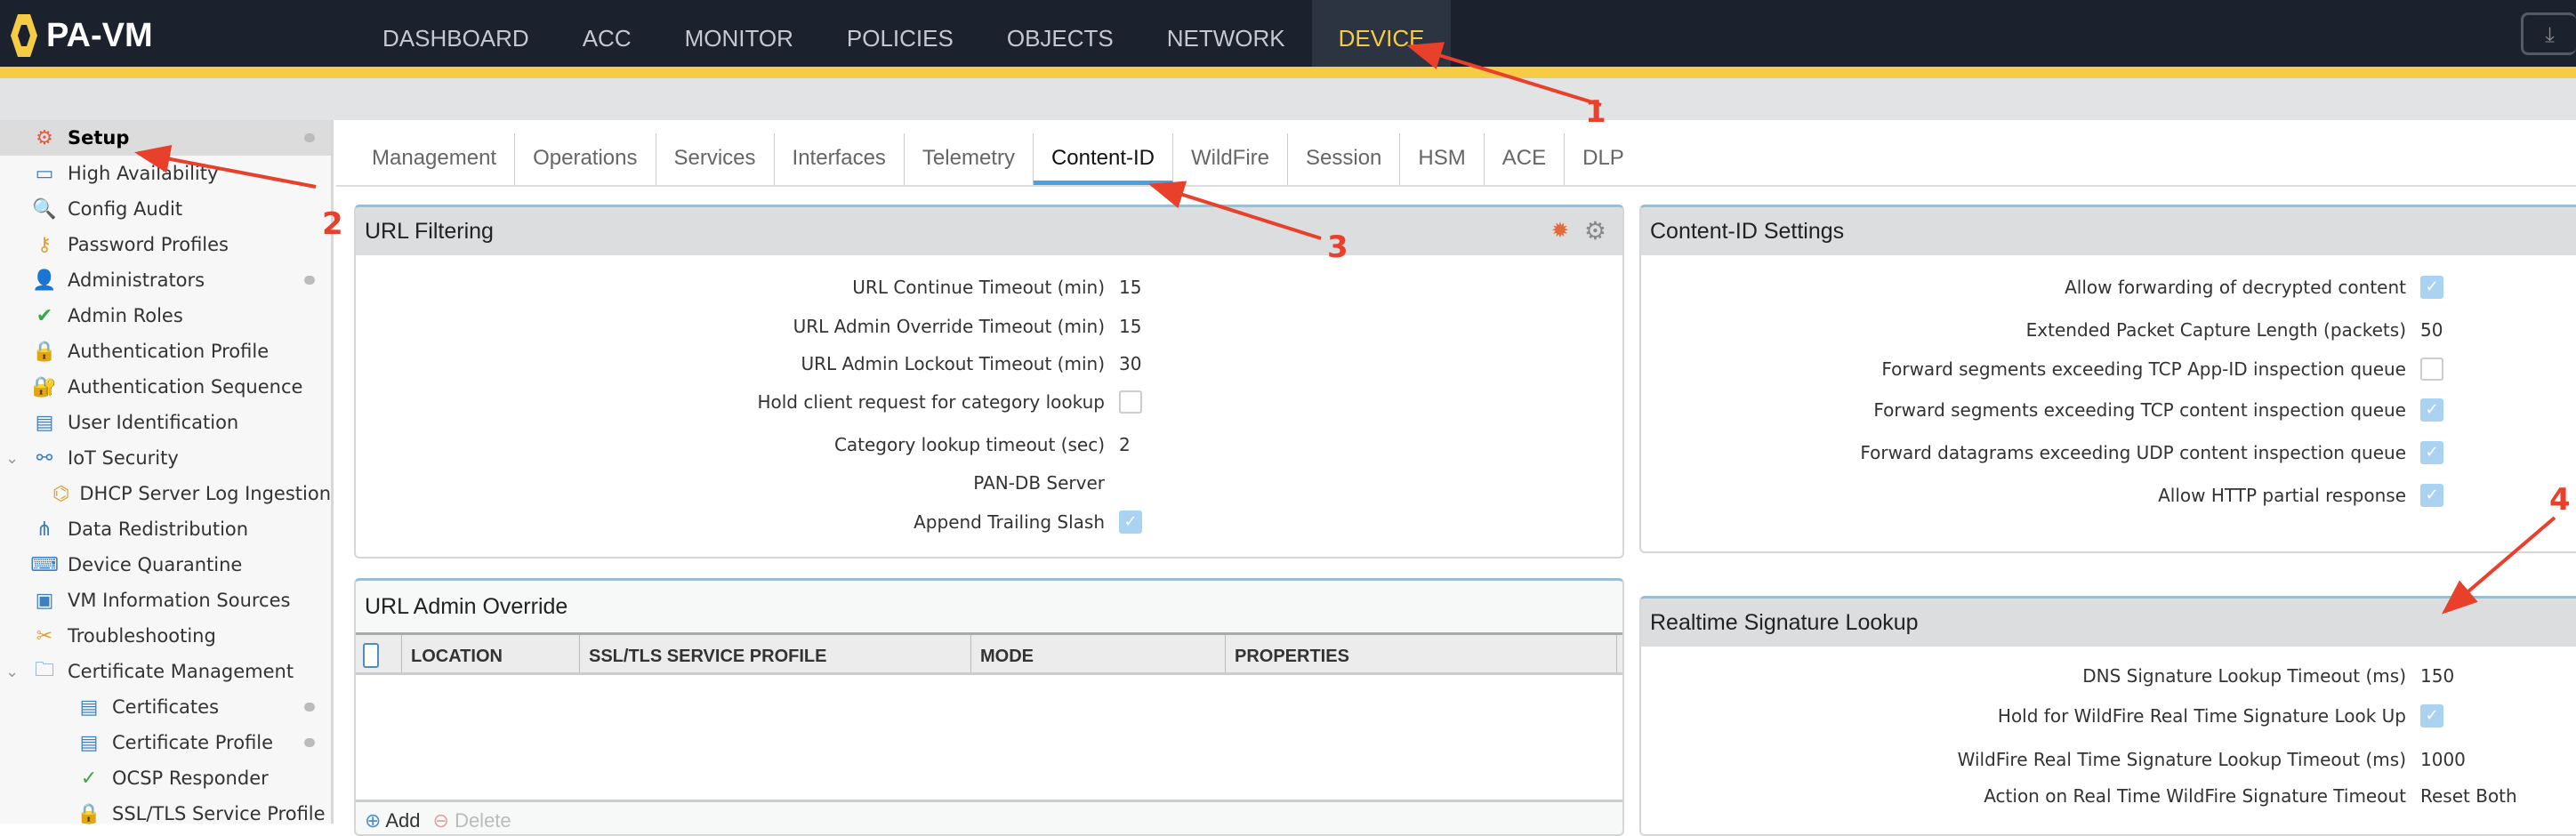 This screenshot has height=836, width=2576. What do you see at coordinates (900, 33) in the screenshot?
I see `nav-policies: POLICIES` at bounding box center [900, 33].